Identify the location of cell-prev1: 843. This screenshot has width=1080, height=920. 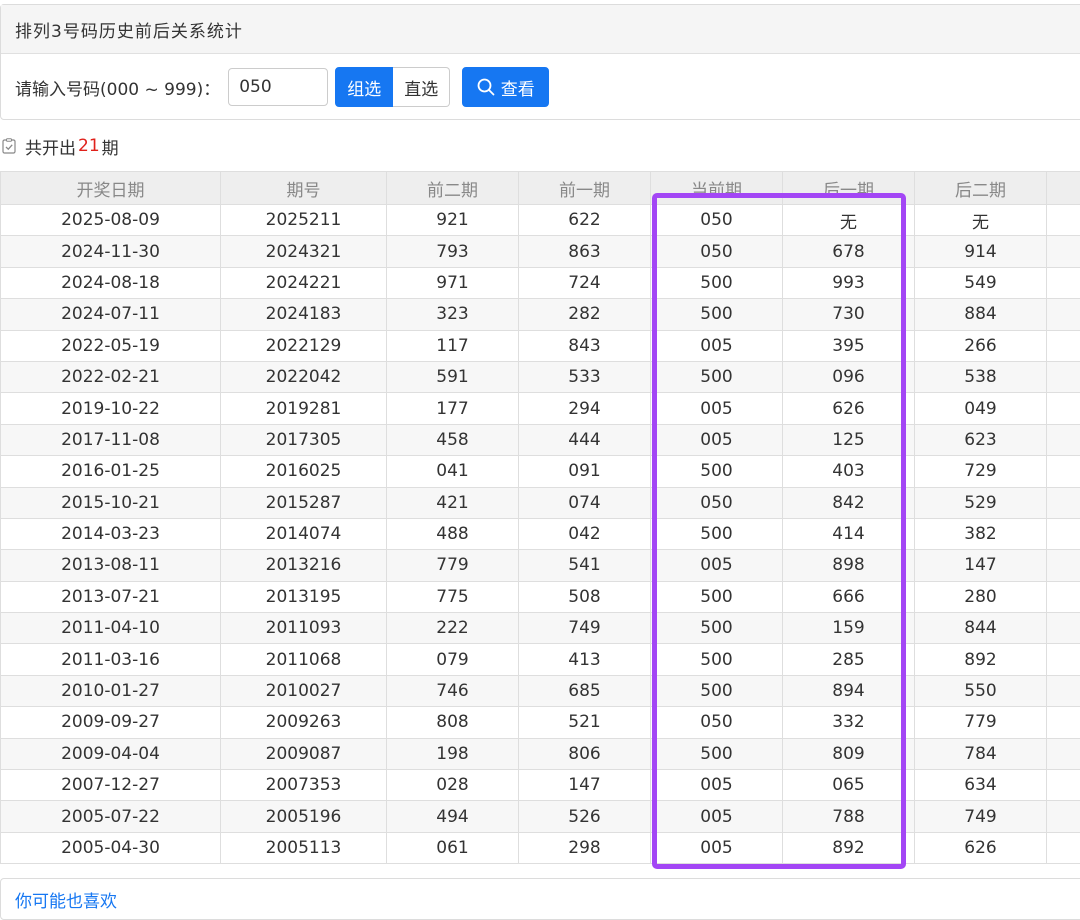
(585, 345).